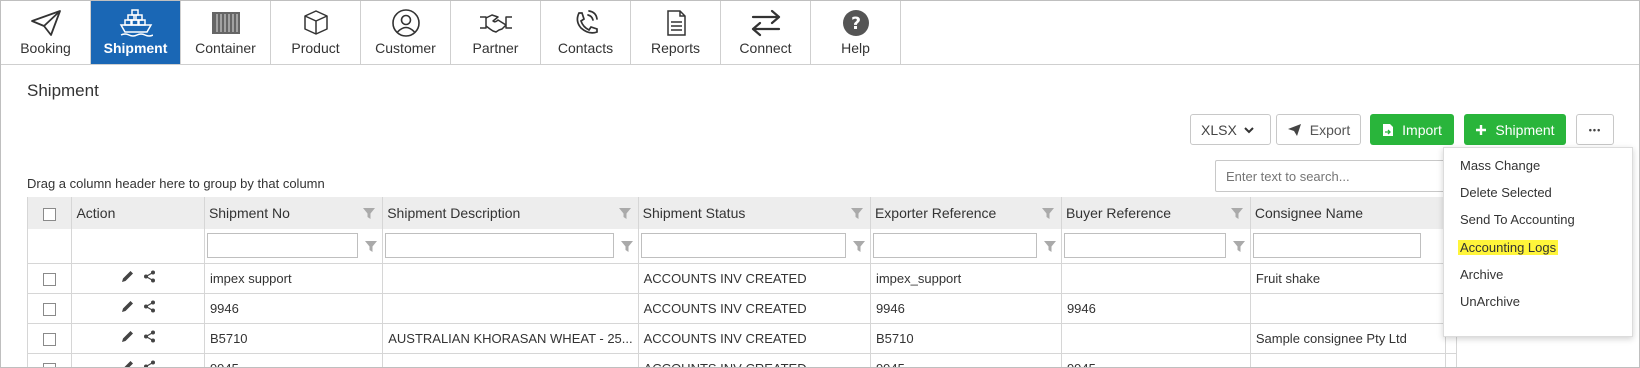  What do you see at coordinates (1500, 165) in the screenshot?
I see `menu-item-mass-change: Mass Change` at bounding box center [1500, 165].